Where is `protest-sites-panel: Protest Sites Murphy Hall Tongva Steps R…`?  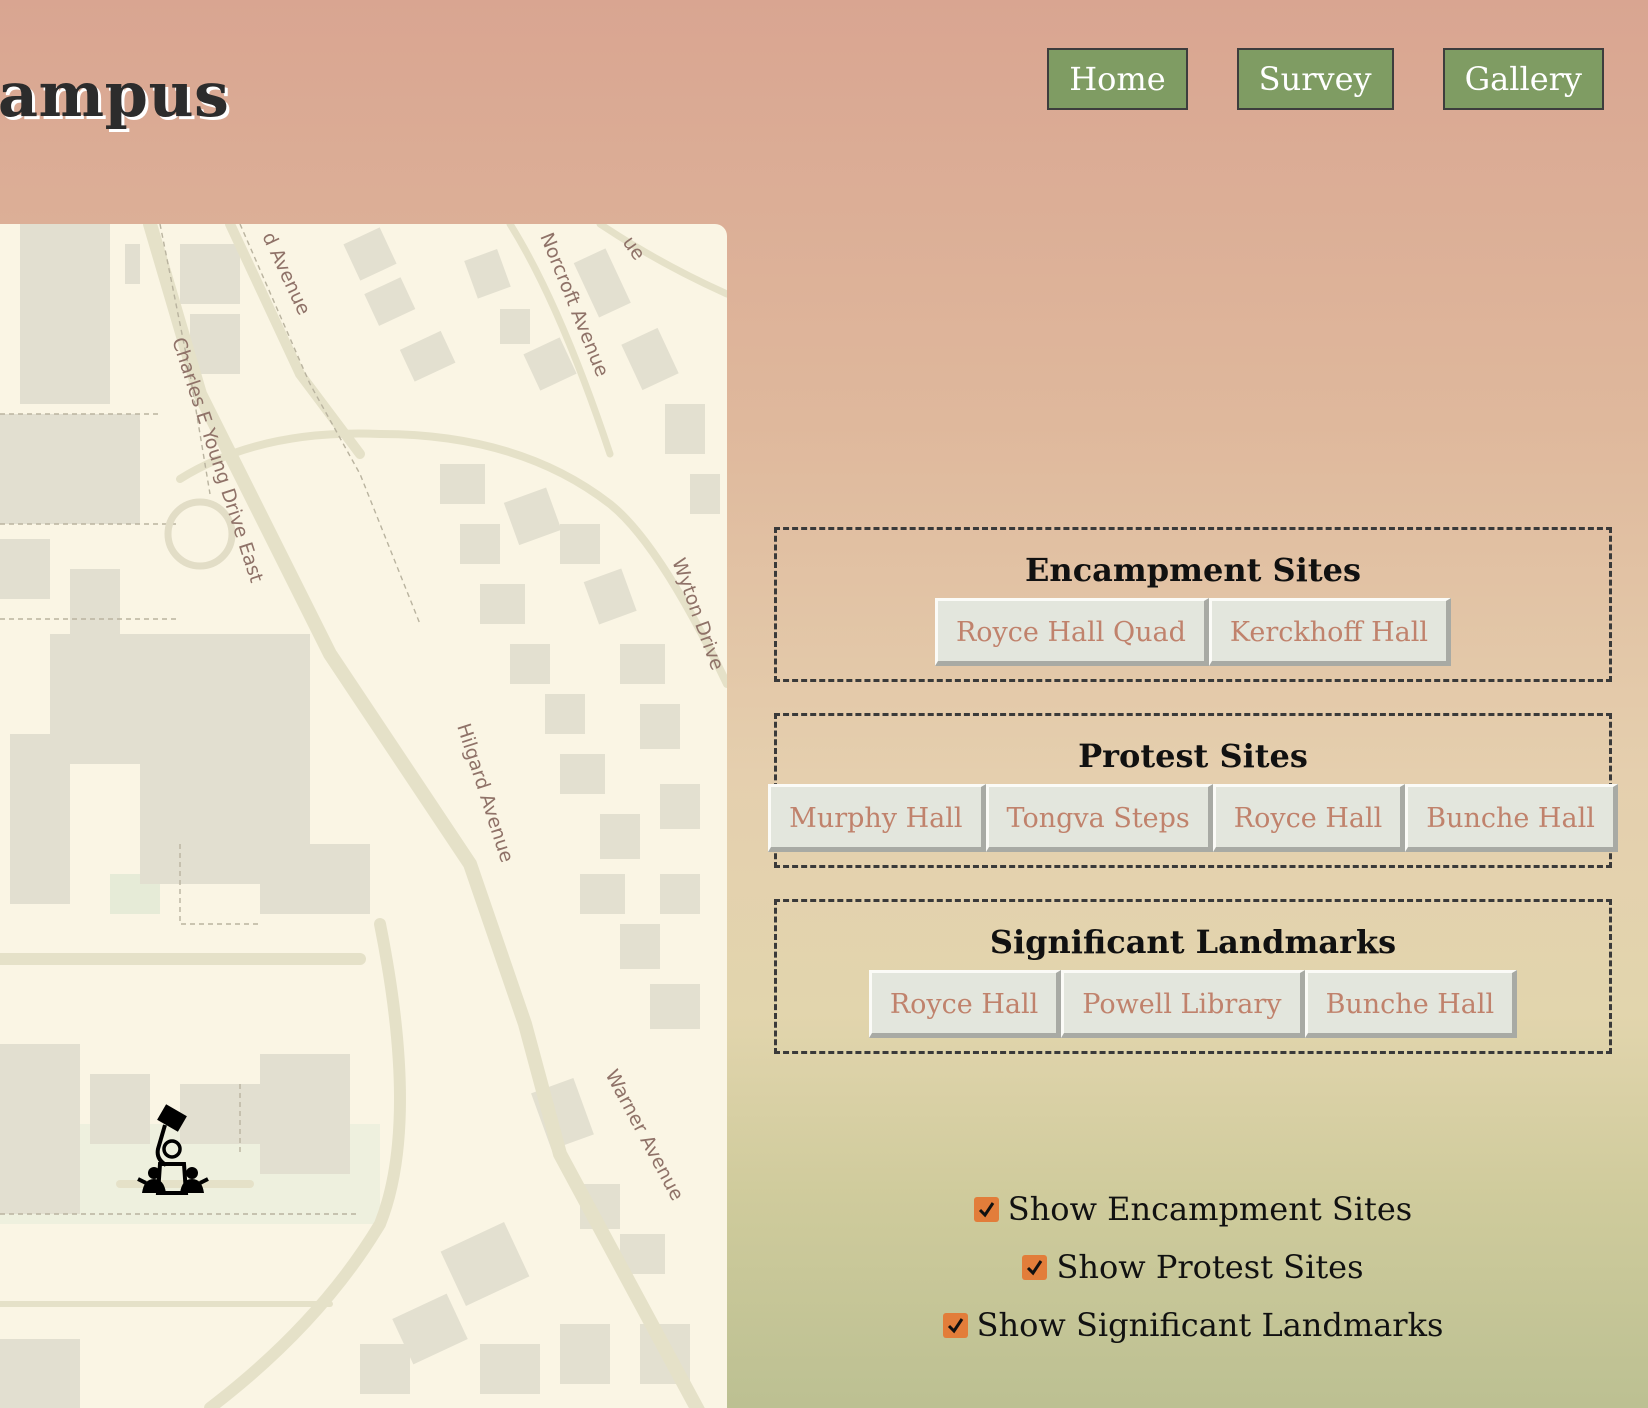
protest-sites-panel: Protest Sites Murphy Hall Tongva Steps R… is located at coordinates (1193, 790).